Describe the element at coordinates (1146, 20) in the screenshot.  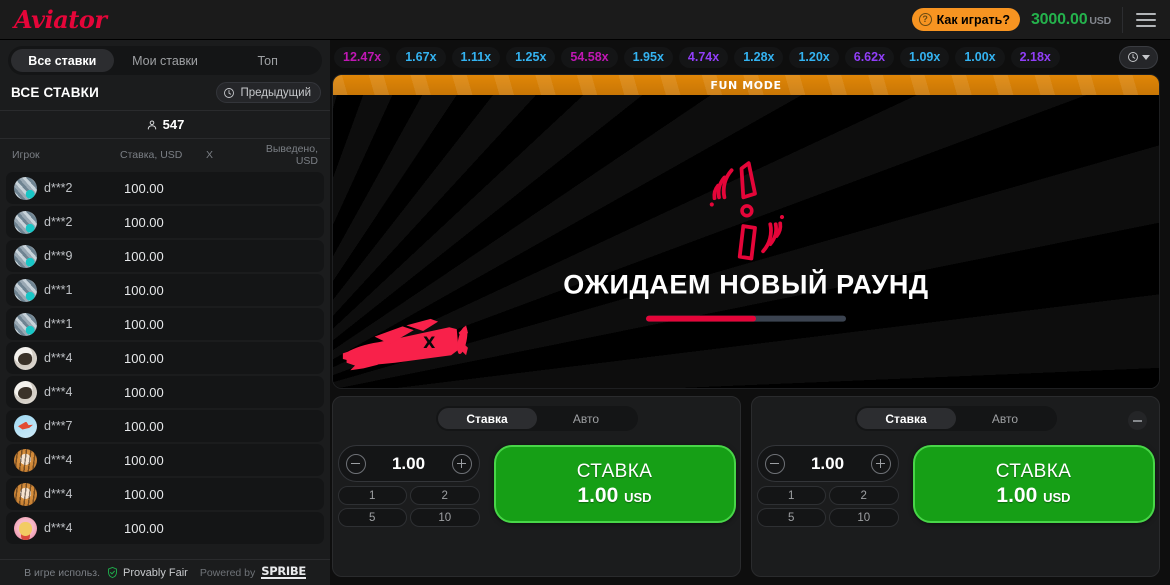
I see `hamburger-menu-icon` at that location.